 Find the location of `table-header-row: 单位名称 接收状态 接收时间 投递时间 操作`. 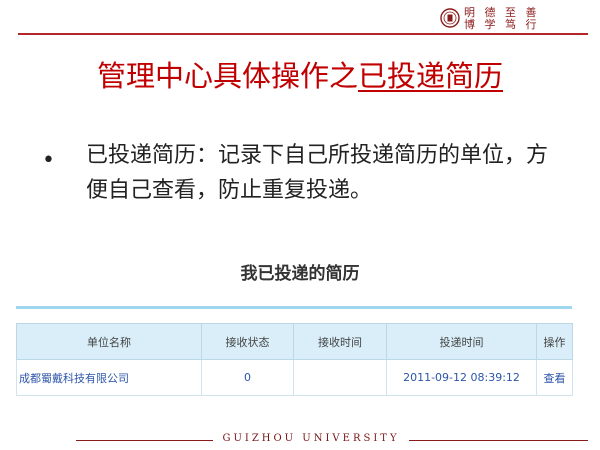

table-header-row: 单位名称 接收状态 接收时间 投递时间 操作 is located at coordinates (294, 341).